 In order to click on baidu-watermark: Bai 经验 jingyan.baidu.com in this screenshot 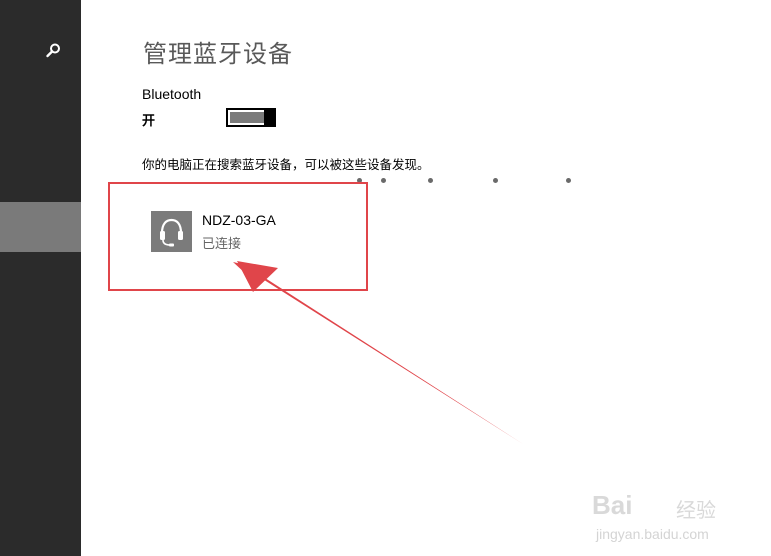, I will do `click(662, 520)`.